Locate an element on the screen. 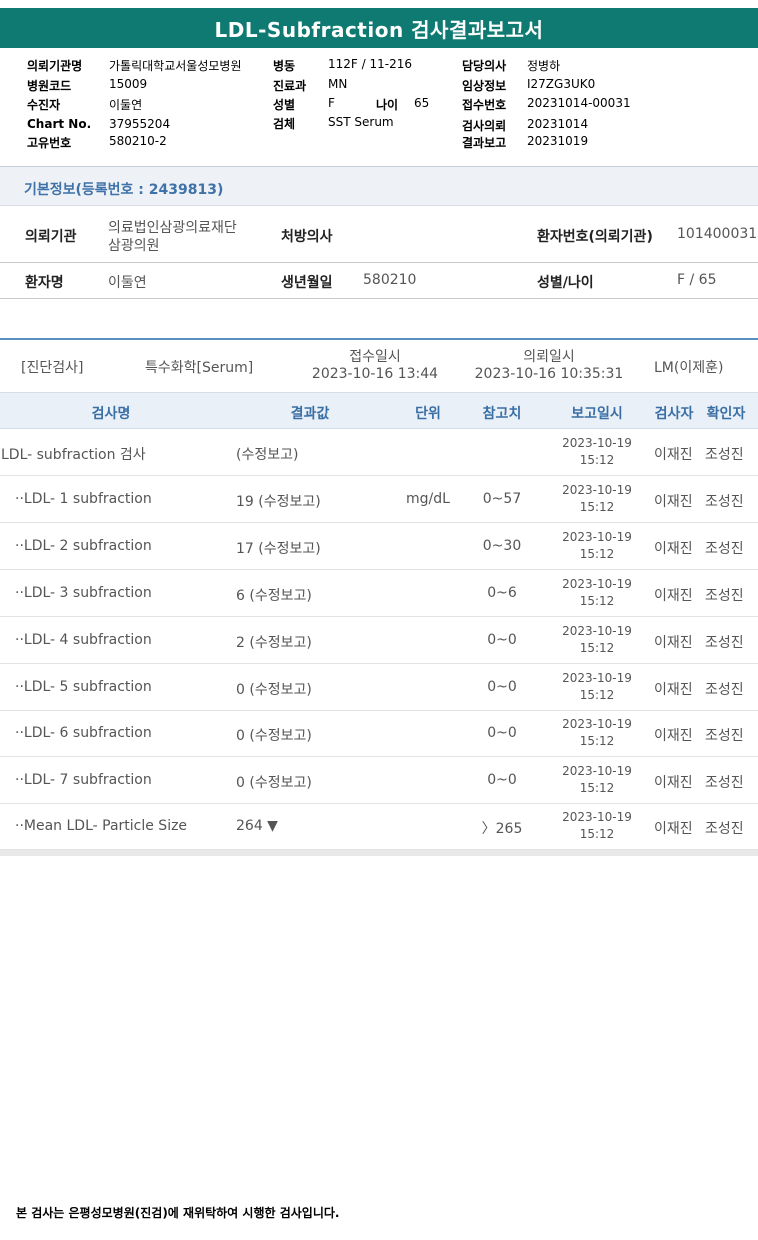 Image resolution: width=758 pixels, height=1240 pixels. result-report-value: 20231019 is located at coordinates (558, 141).